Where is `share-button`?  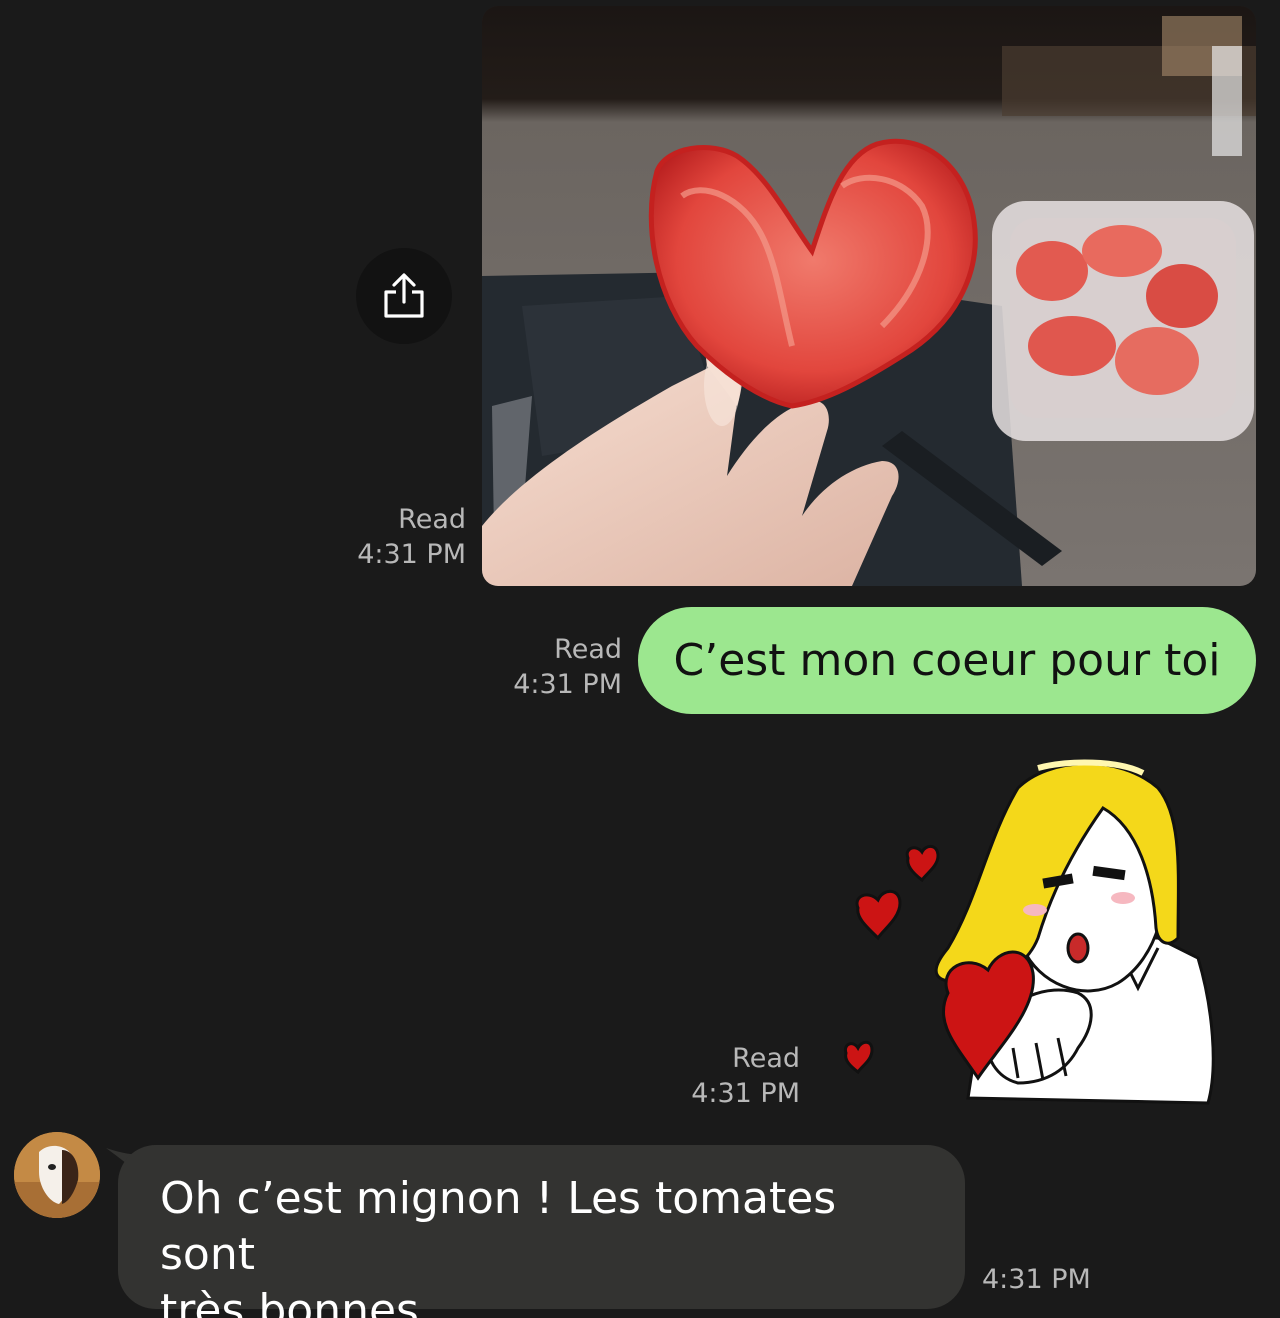 share-button is located at coordinates (404, 296).